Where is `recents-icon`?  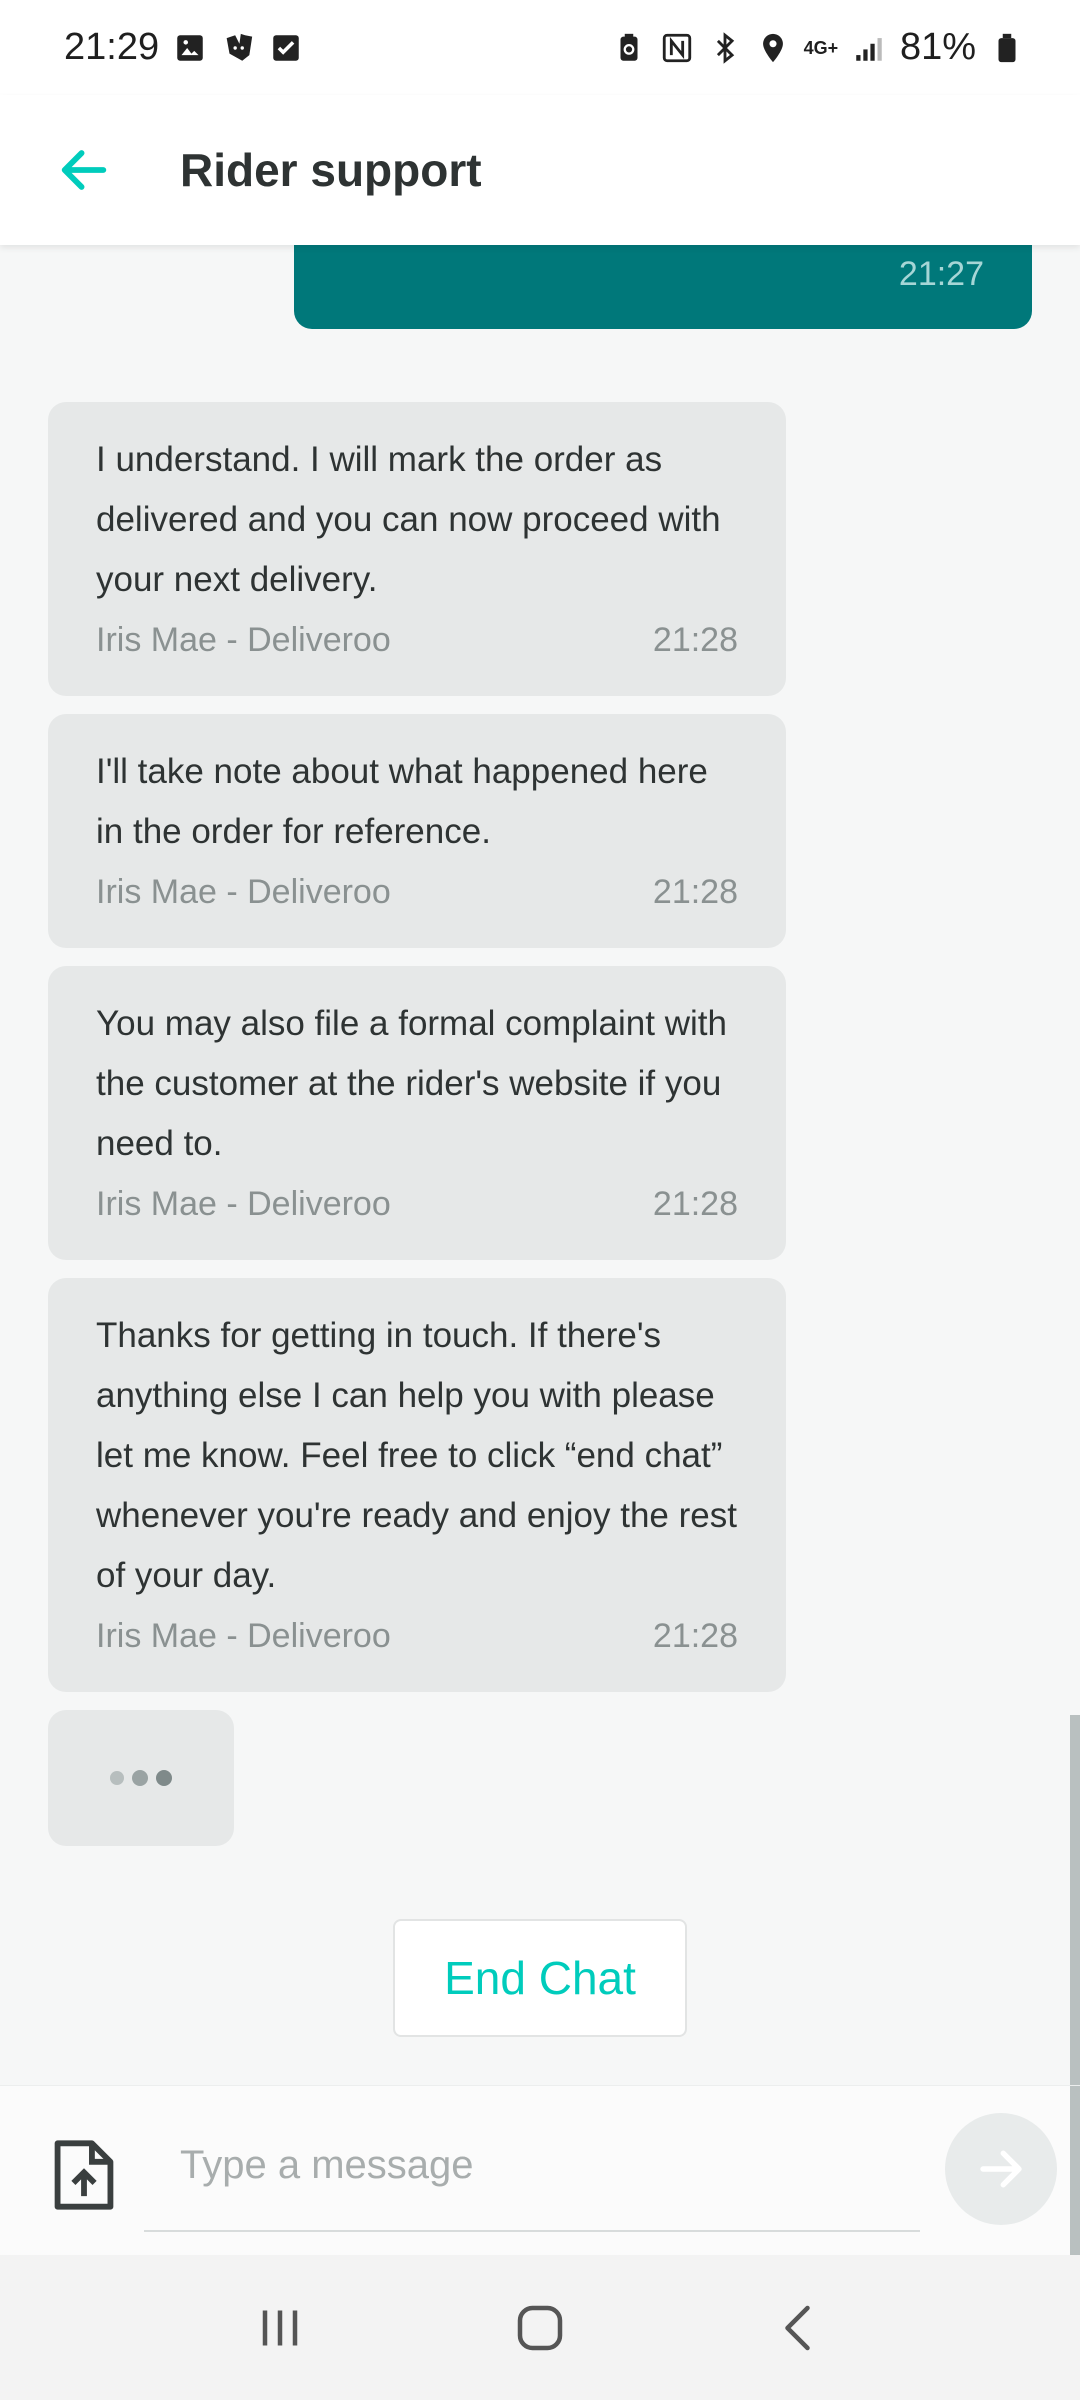
recents-icon is located at coordinates (280, 2327).